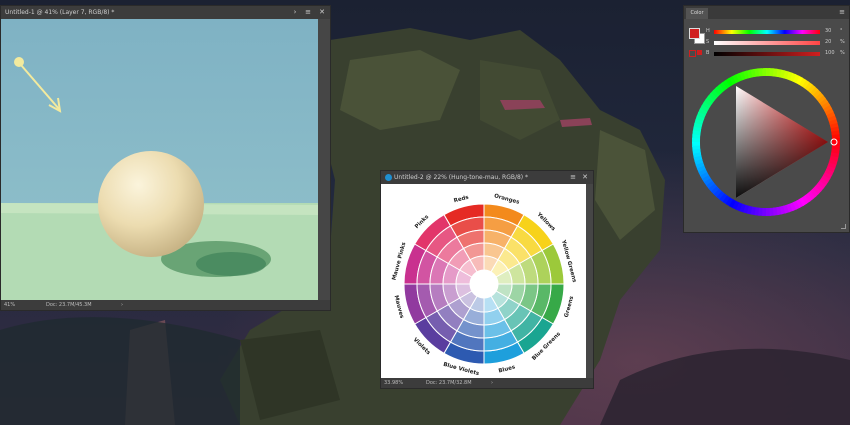  Describe the element at coordinates (843, 226) in the screenshot. I see `color-panel-resize-icon` at that location.